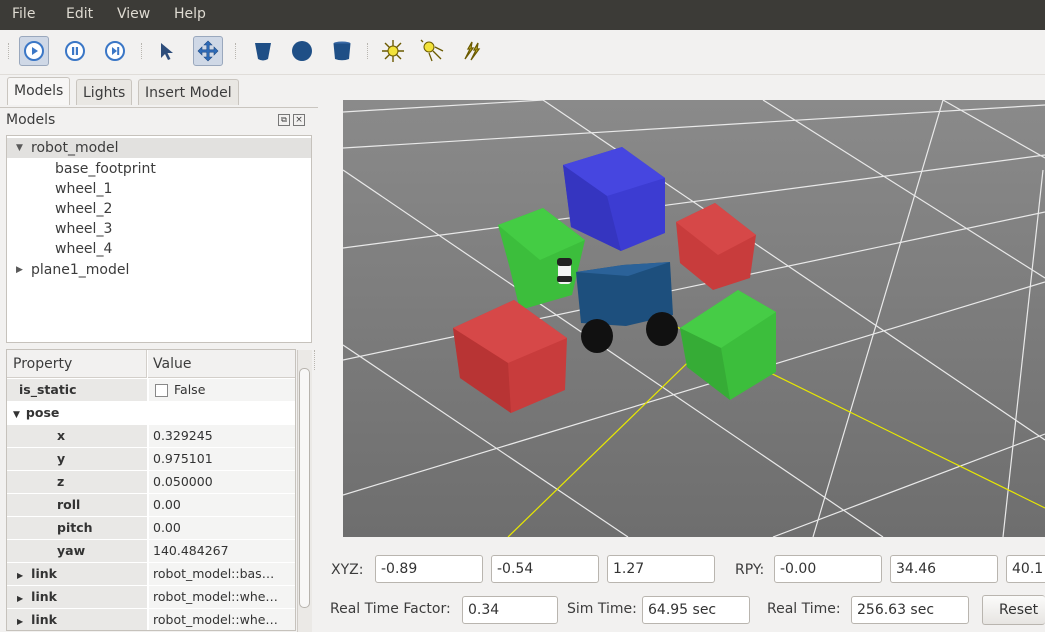 The height and width of the screenshot is (632, 1045). I want to click on prop-row-z: z 0.050000, so click(151, 482).